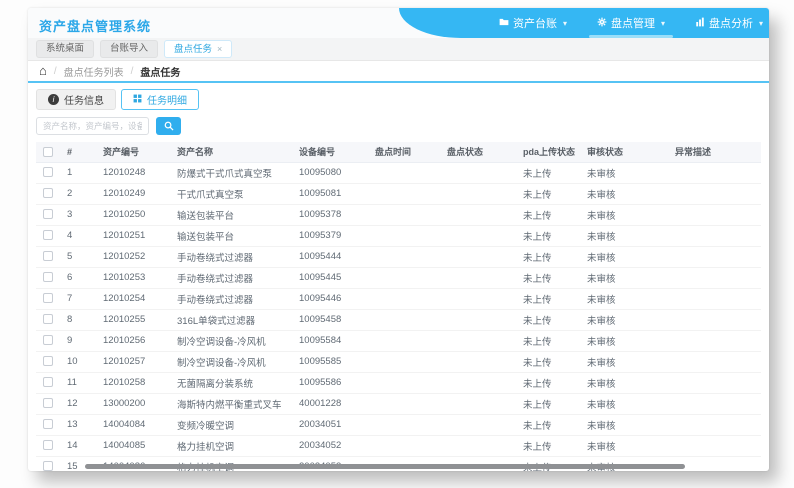 Image resolution: width=794 pixels, height=488 pixels. Describe the element at coordinates (94, 71) in the screenshot. I see `breadcrumb-task-list: 盘点任务列表` at that location.